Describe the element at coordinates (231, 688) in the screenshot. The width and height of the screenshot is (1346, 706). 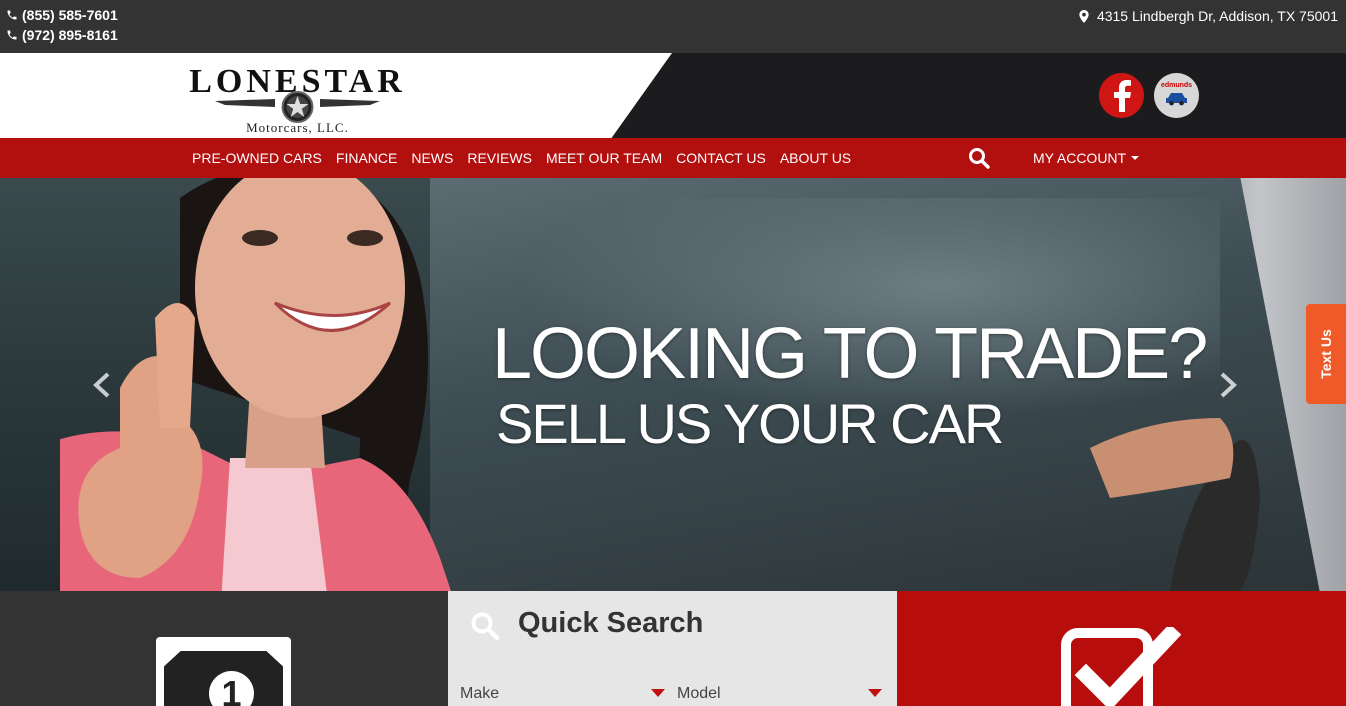
I see `money-circle: 1` at that location.